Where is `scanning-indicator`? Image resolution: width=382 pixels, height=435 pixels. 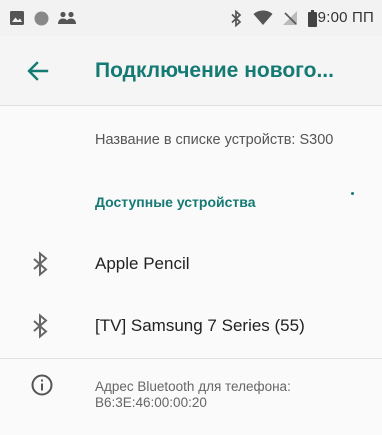
scanning-indicator is located at coordinates (352, 193).